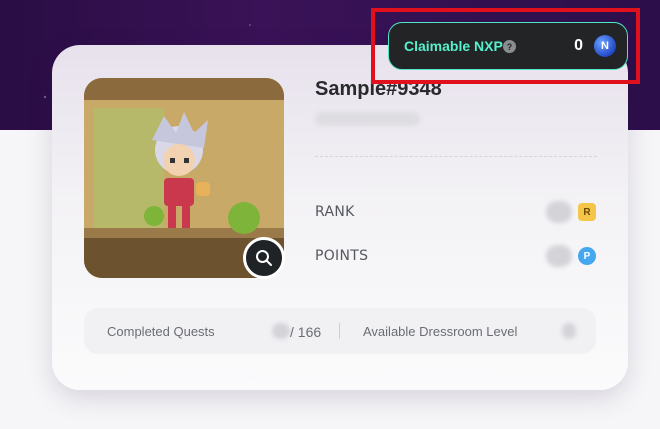 The image size is (660, 429). Describe the element at coordinates (456, 156) in the screenshot. I see `divider` at that location.